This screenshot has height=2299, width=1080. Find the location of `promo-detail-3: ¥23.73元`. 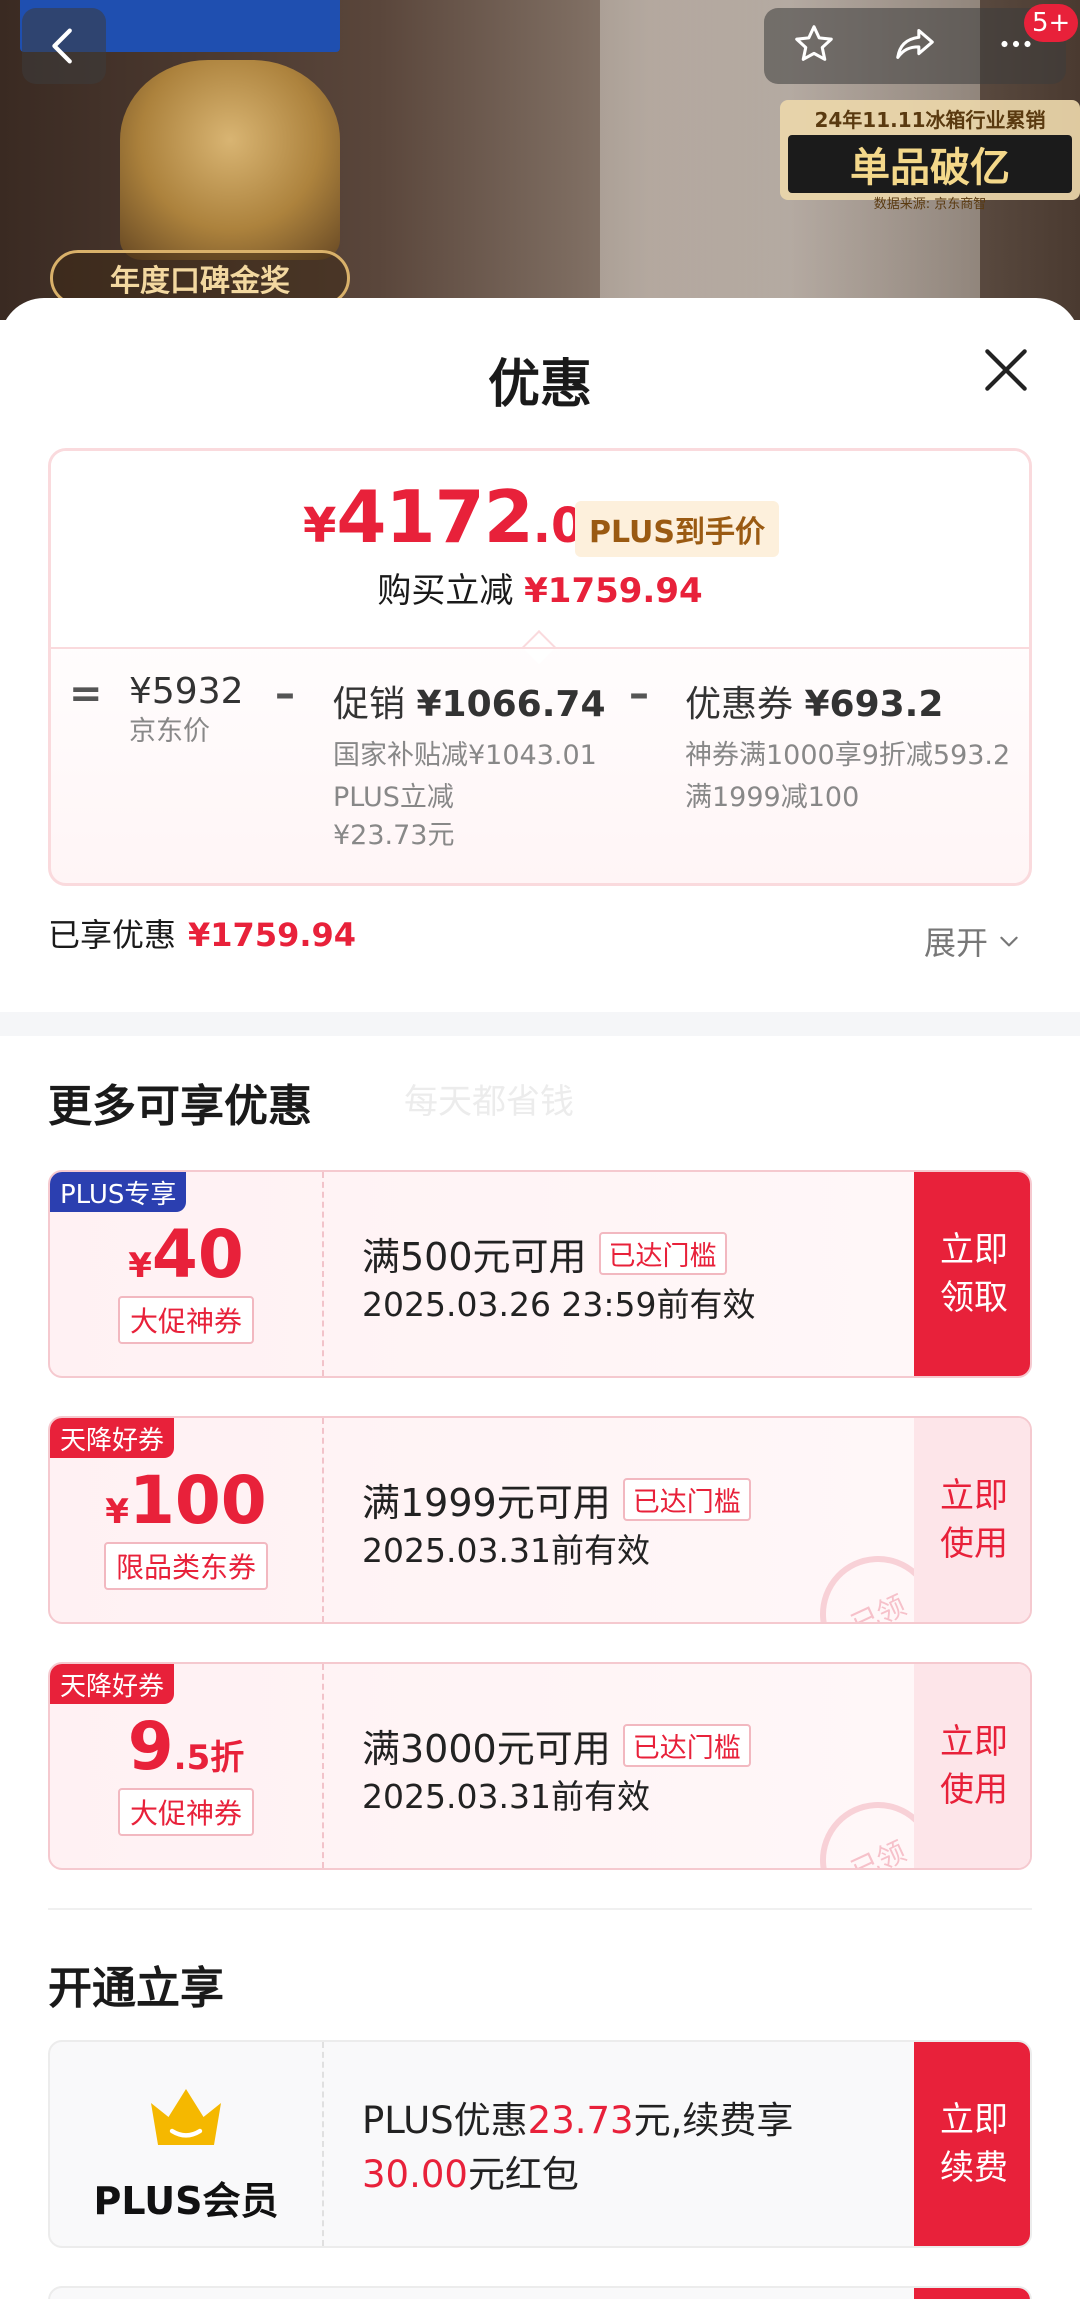

promo-detail-3: ¥23.73元 is located at coordinates (394, 835).